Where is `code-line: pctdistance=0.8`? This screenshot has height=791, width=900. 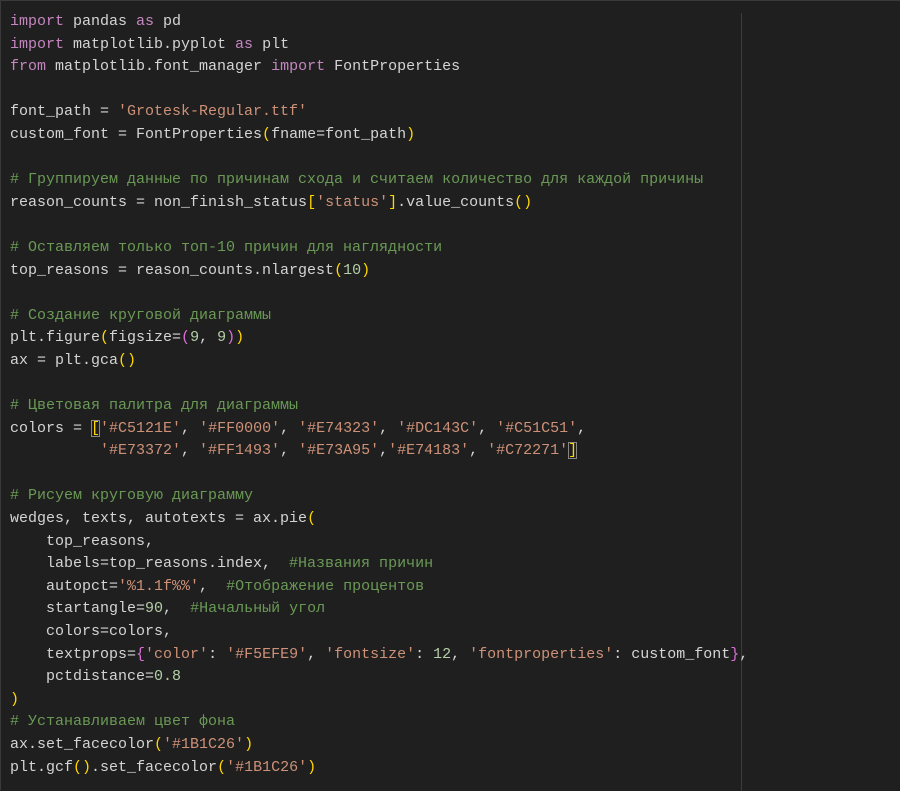 code-line: pctdistance=0.8 is located at coordinates (379, 677).